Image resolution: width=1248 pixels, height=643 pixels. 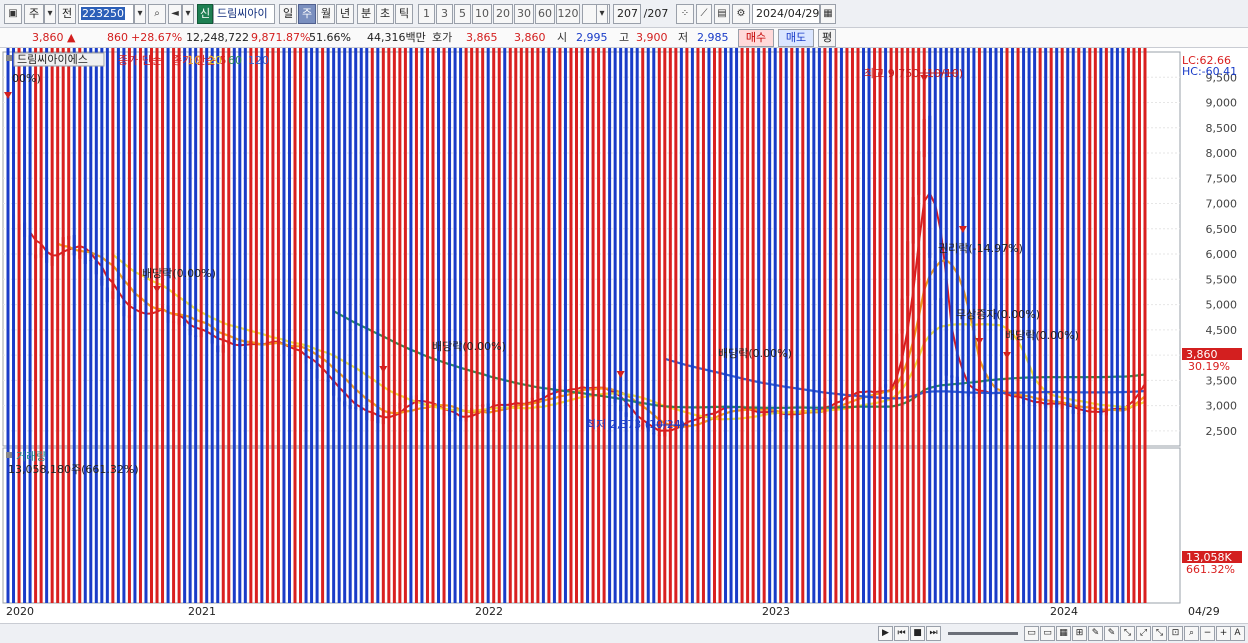 What do you see at coordinates (1095, 633) in the screenshot?
I see `tool-icon-1: ✎` at bounding box center [1095, 633].